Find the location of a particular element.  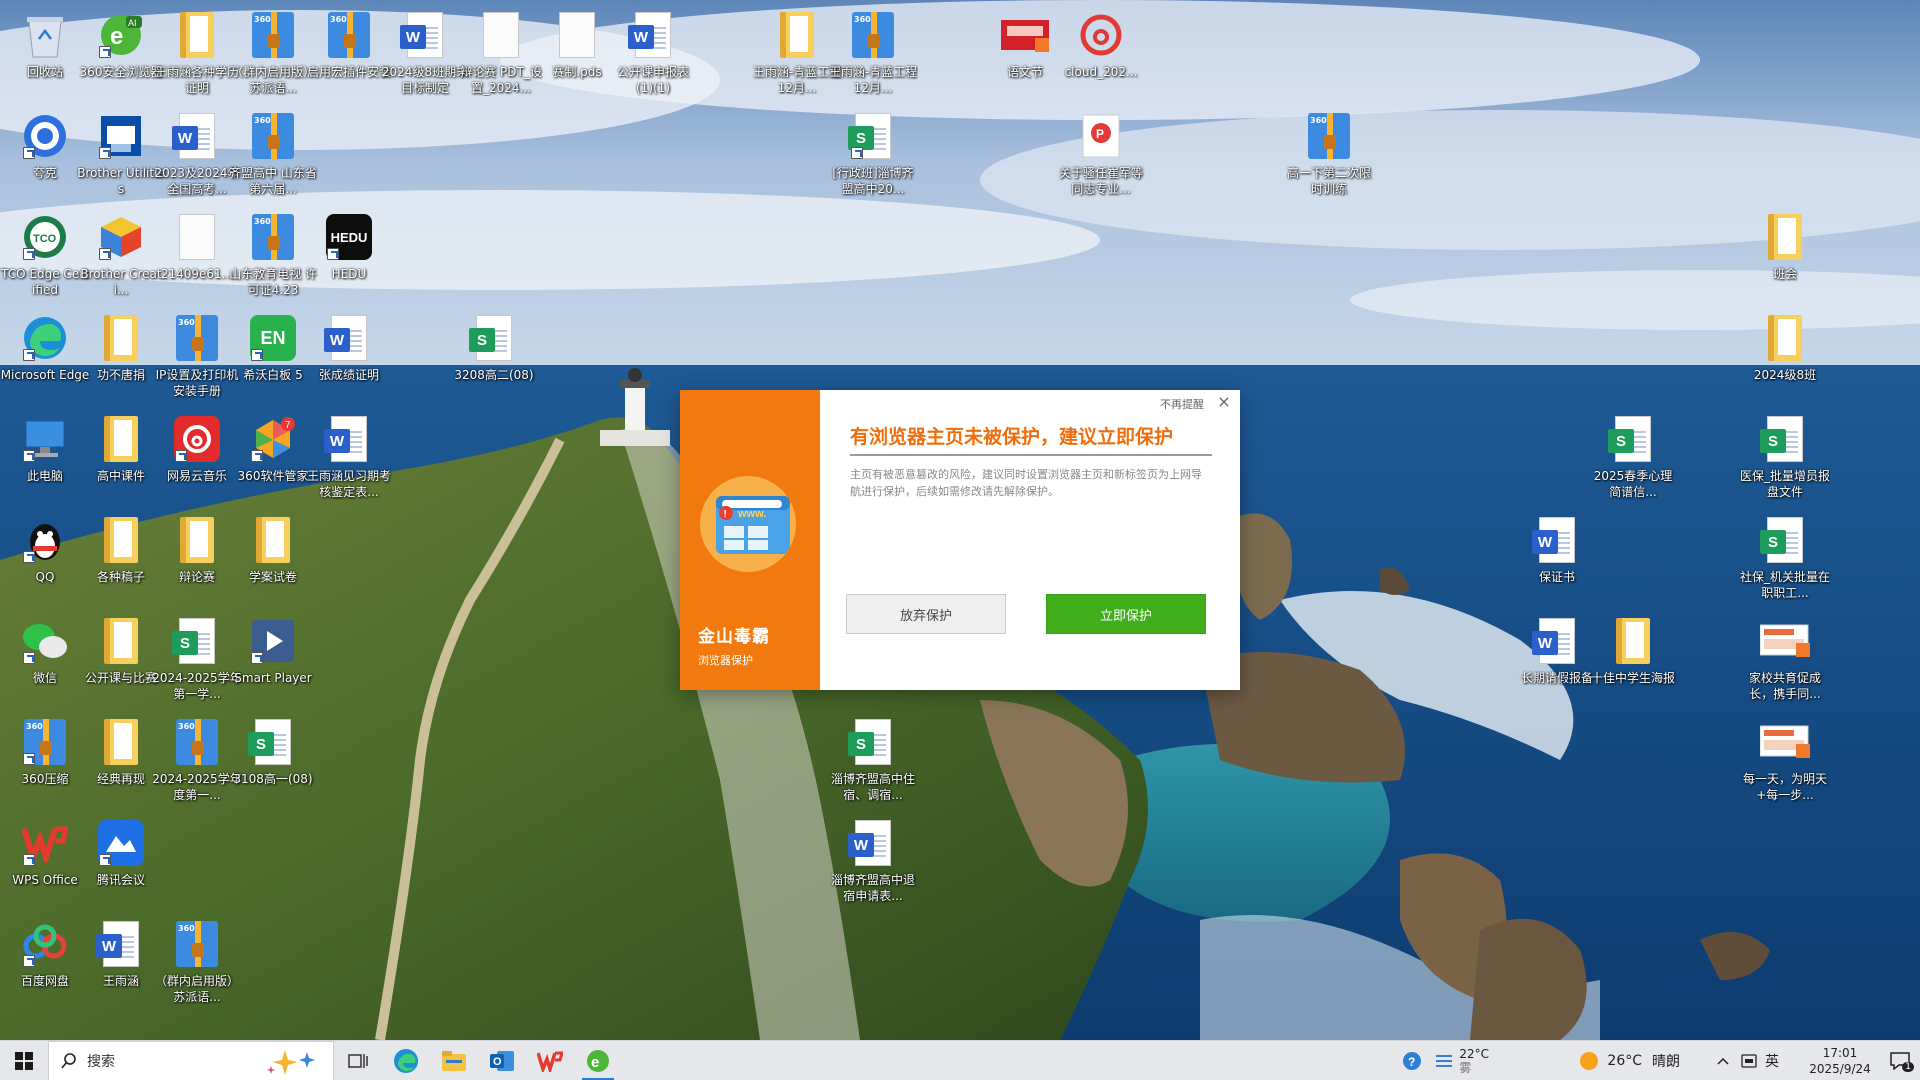

desktop-icon-ji2024-8: 2024级8班 is located at coordinates (1785, 355).